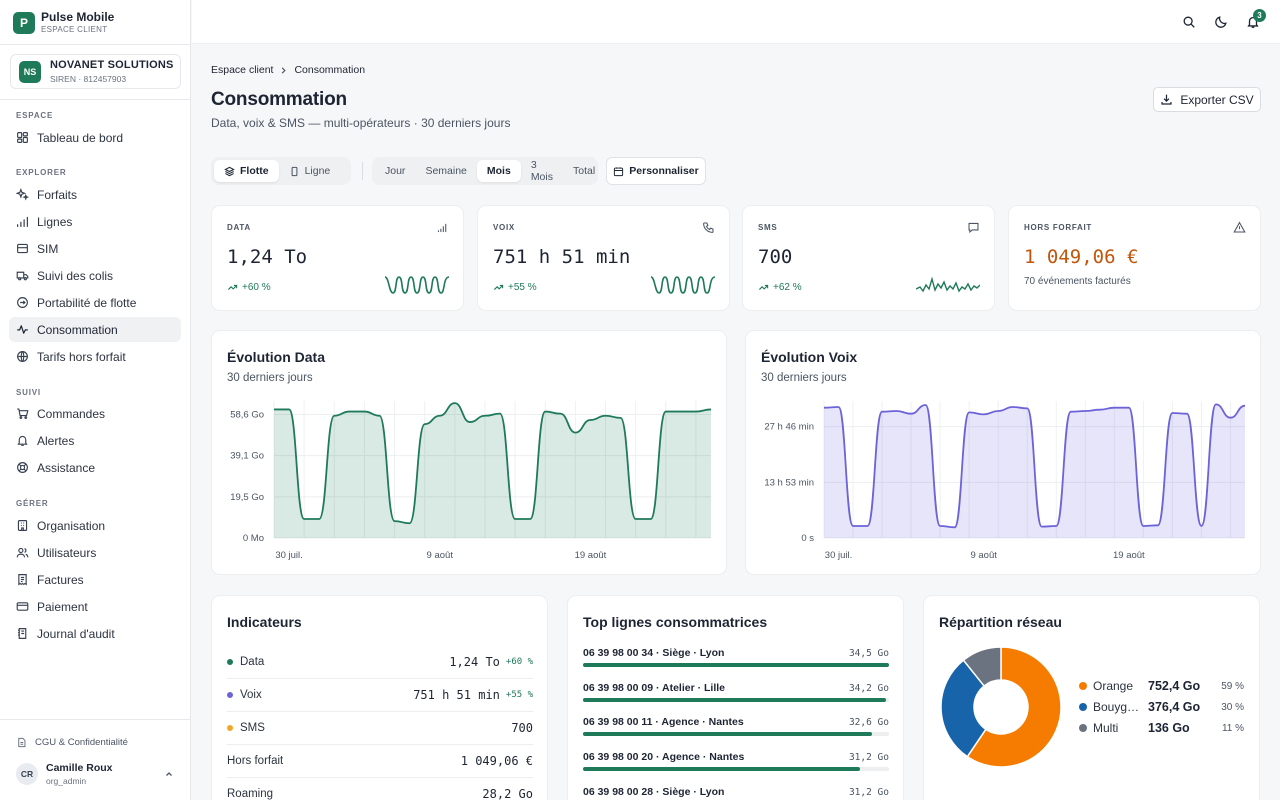  Describe the element at coordinates (736, 792) in the screenshot. I see `top-line-row: 06 39 98 00 28 · Siège · Lyon 31,2 Go` at that location.